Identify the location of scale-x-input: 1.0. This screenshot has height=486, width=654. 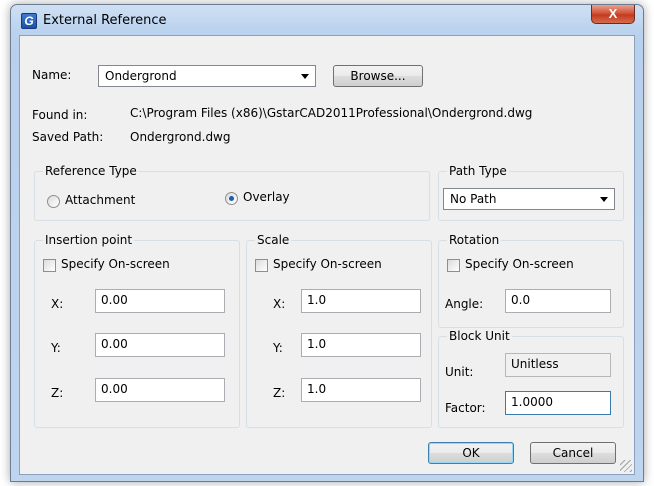
(361, 301).